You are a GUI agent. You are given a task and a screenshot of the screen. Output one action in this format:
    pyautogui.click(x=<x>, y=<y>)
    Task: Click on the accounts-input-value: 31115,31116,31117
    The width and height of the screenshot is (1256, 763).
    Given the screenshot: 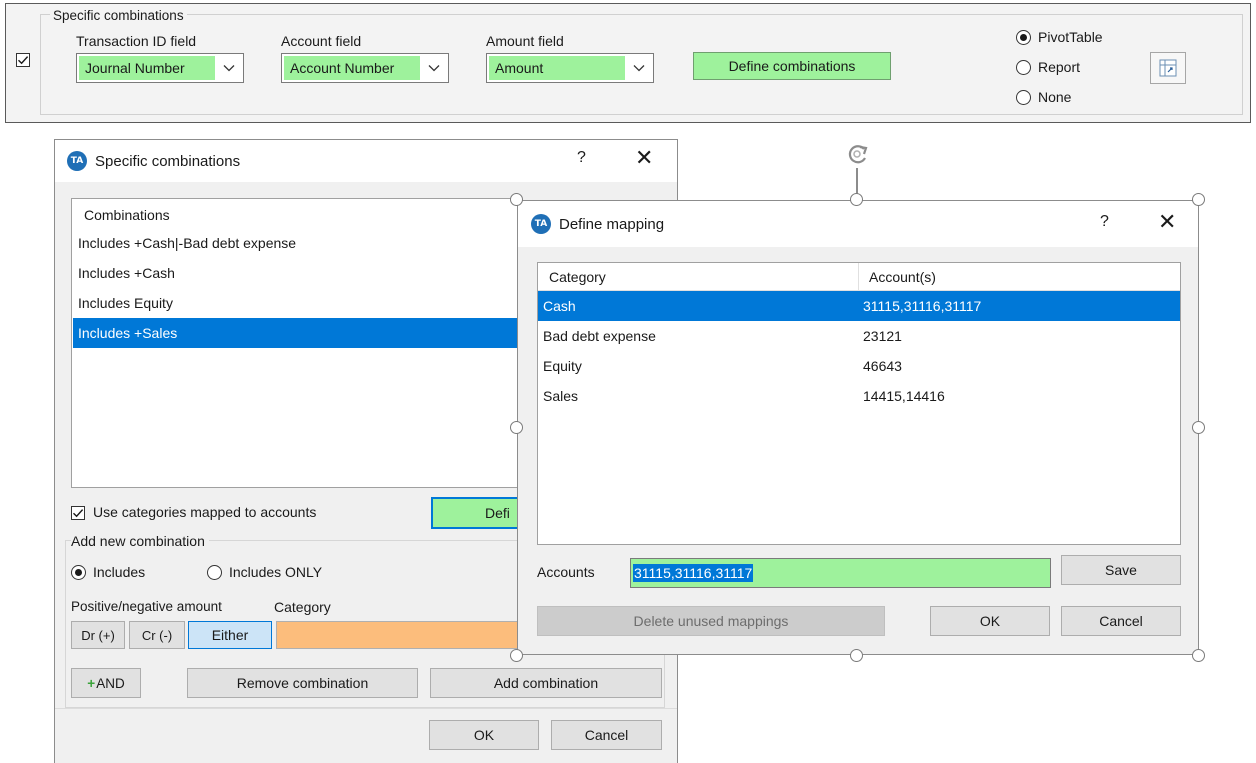 What is the action you would take?
    pyautogui.click(x=693, y=573)
    